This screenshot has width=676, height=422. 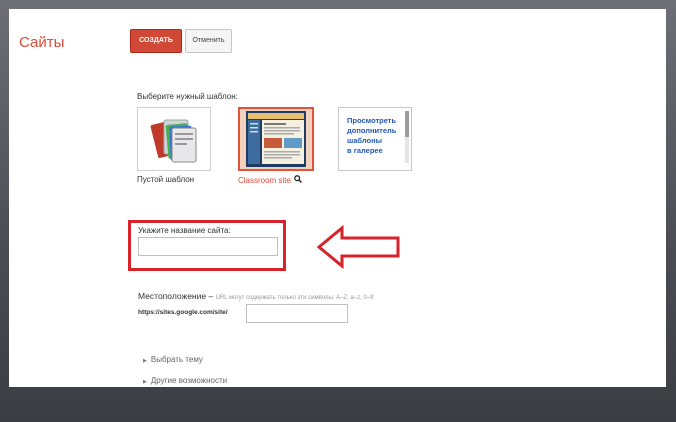 I want to click on template-blank-label: Пустой шаблон, so click(x=165, y=179).